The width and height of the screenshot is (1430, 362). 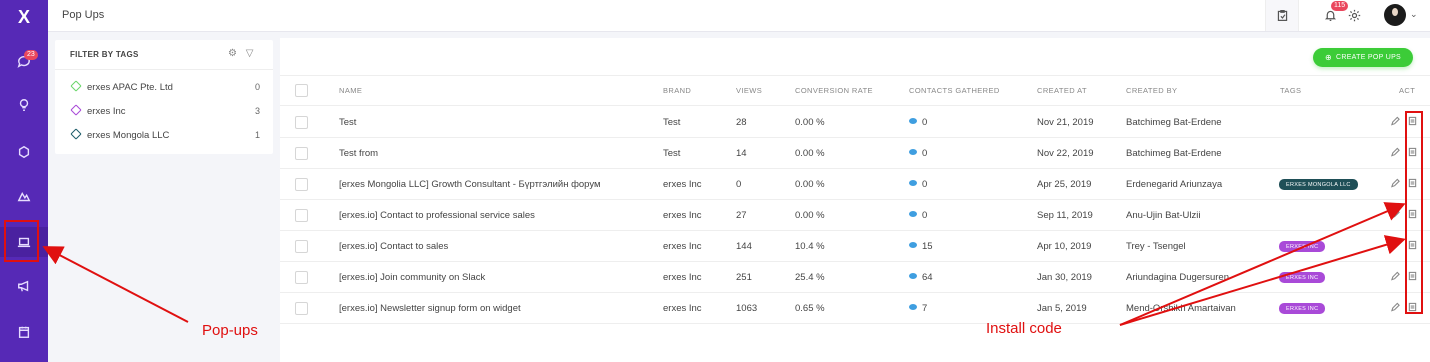 What do you see at coordinates (1062, 308) in the screenshot?
I see `cell-created-at: Jan 5, 2019` at bounding box center [1062, 308].